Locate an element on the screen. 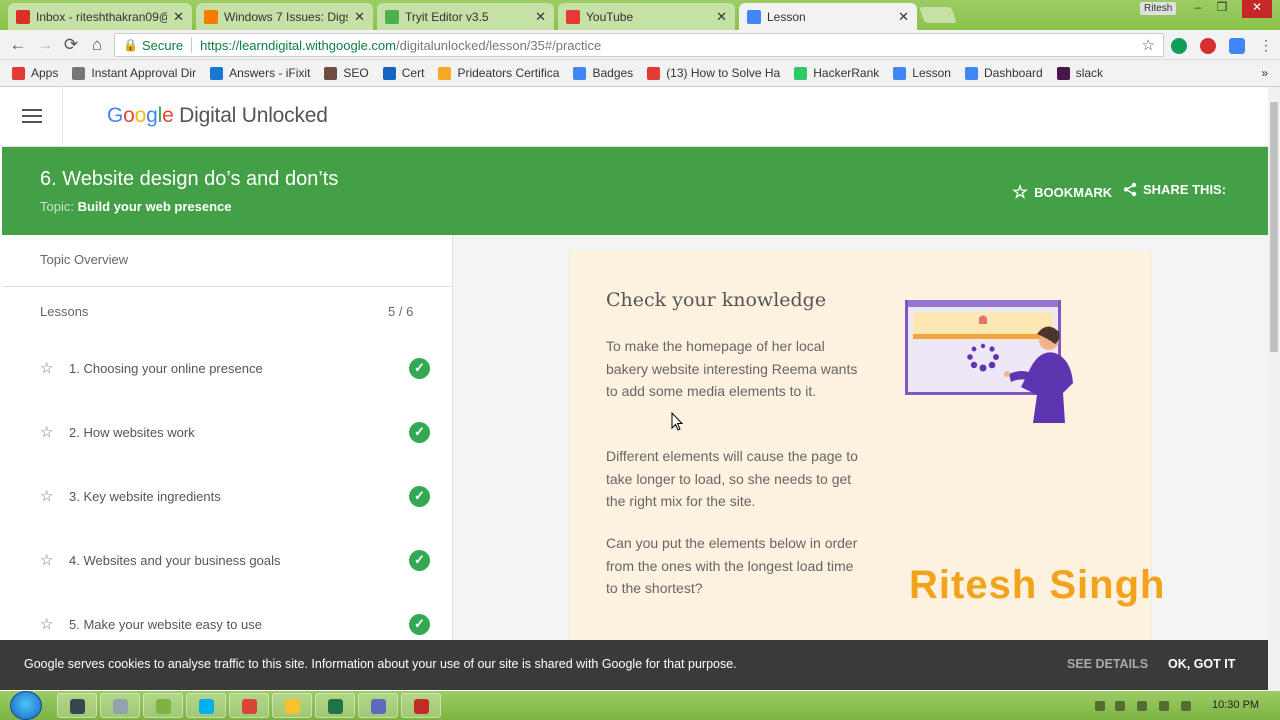 The width and height of the screenshot is (1280, 720). taskbar-skype is located at coordinates (206, 705).